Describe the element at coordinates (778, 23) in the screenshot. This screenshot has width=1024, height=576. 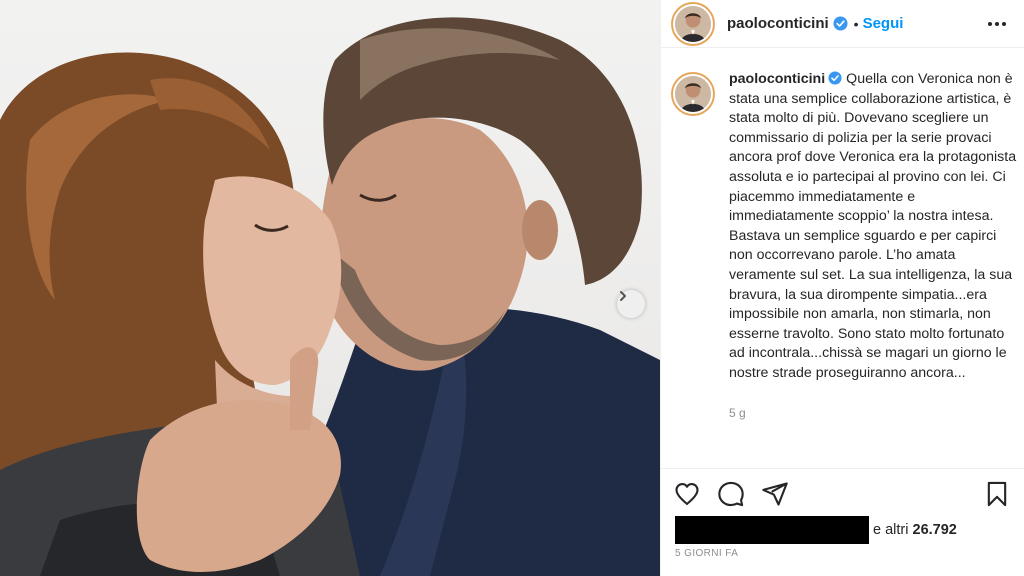
I see `header-username: paoloconticini` at that location.